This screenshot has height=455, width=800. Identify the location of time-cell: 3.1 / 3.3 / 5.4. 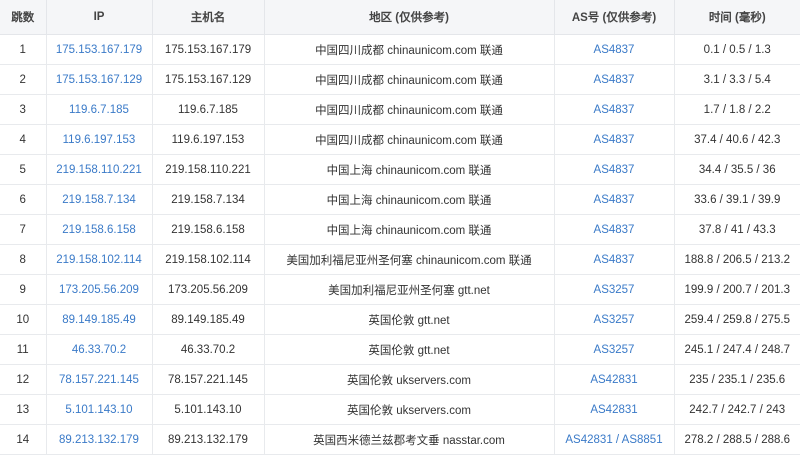
(737, 79).